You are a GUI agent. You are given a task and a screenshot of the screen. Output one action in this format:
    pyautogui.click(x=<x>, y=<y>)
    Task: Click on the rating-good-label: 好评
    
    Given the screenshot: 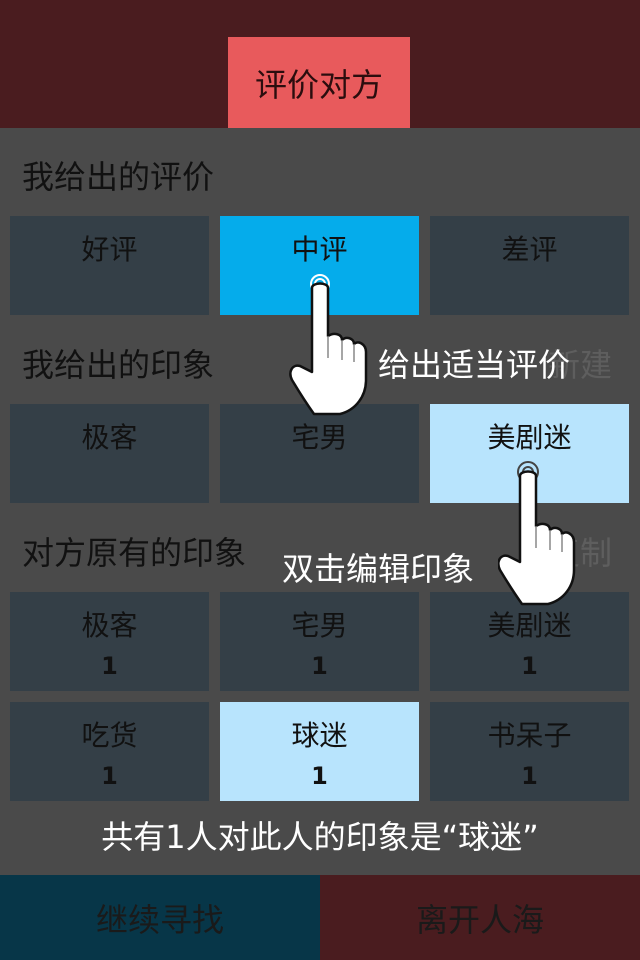 What is the action you would take?
    pyautogui.click(x=109, y=249)
    